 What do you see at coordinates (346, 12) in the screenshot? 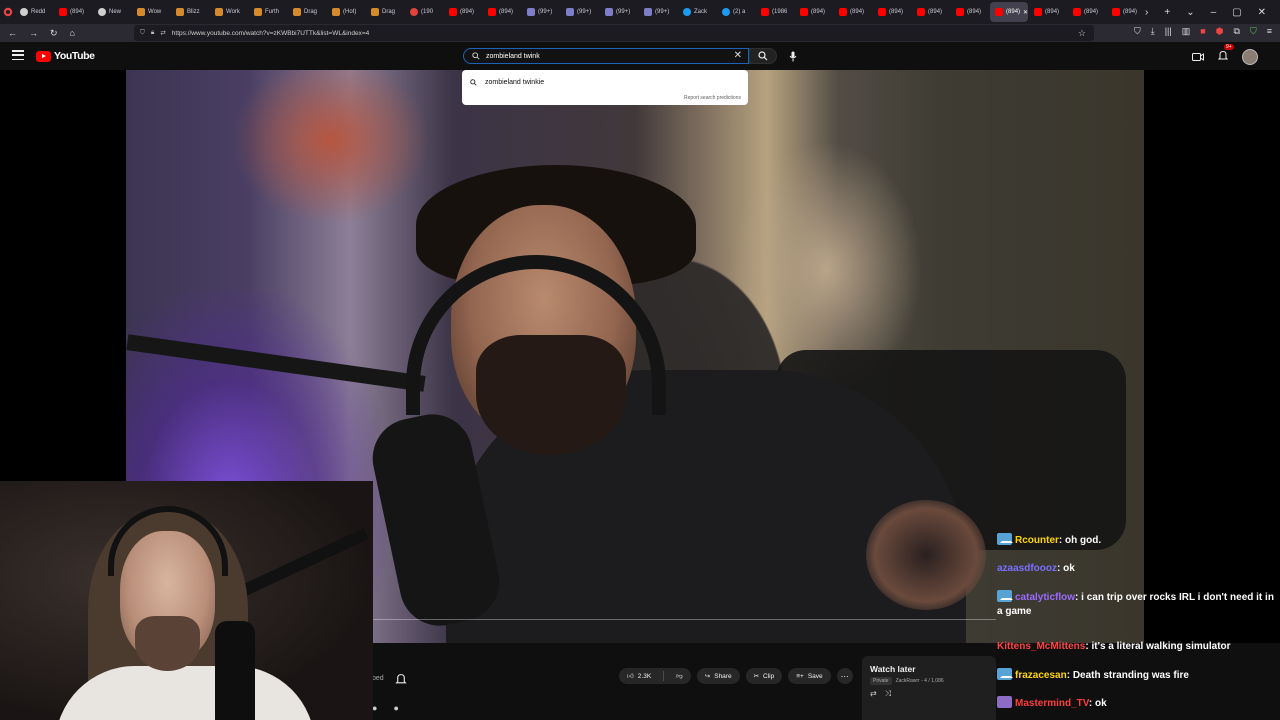
I see `browser-tab: (Hot)` at bounding box center [346, 12].